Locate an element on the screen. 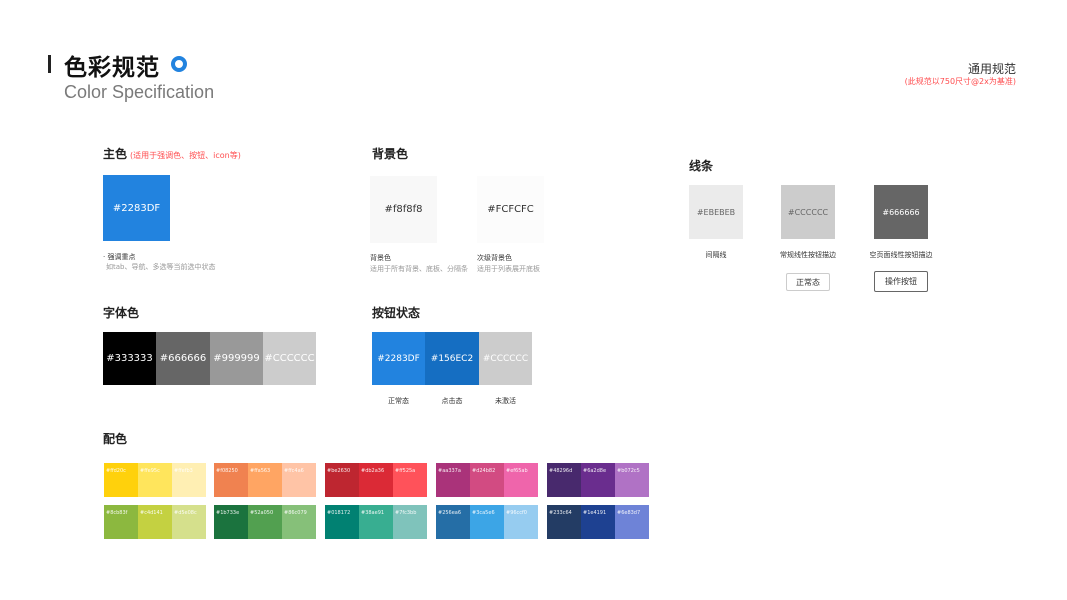 The height and width of the screenshot is (600, 1067). palette-swatch: #38ae91 is located at coordinates (376, 522).